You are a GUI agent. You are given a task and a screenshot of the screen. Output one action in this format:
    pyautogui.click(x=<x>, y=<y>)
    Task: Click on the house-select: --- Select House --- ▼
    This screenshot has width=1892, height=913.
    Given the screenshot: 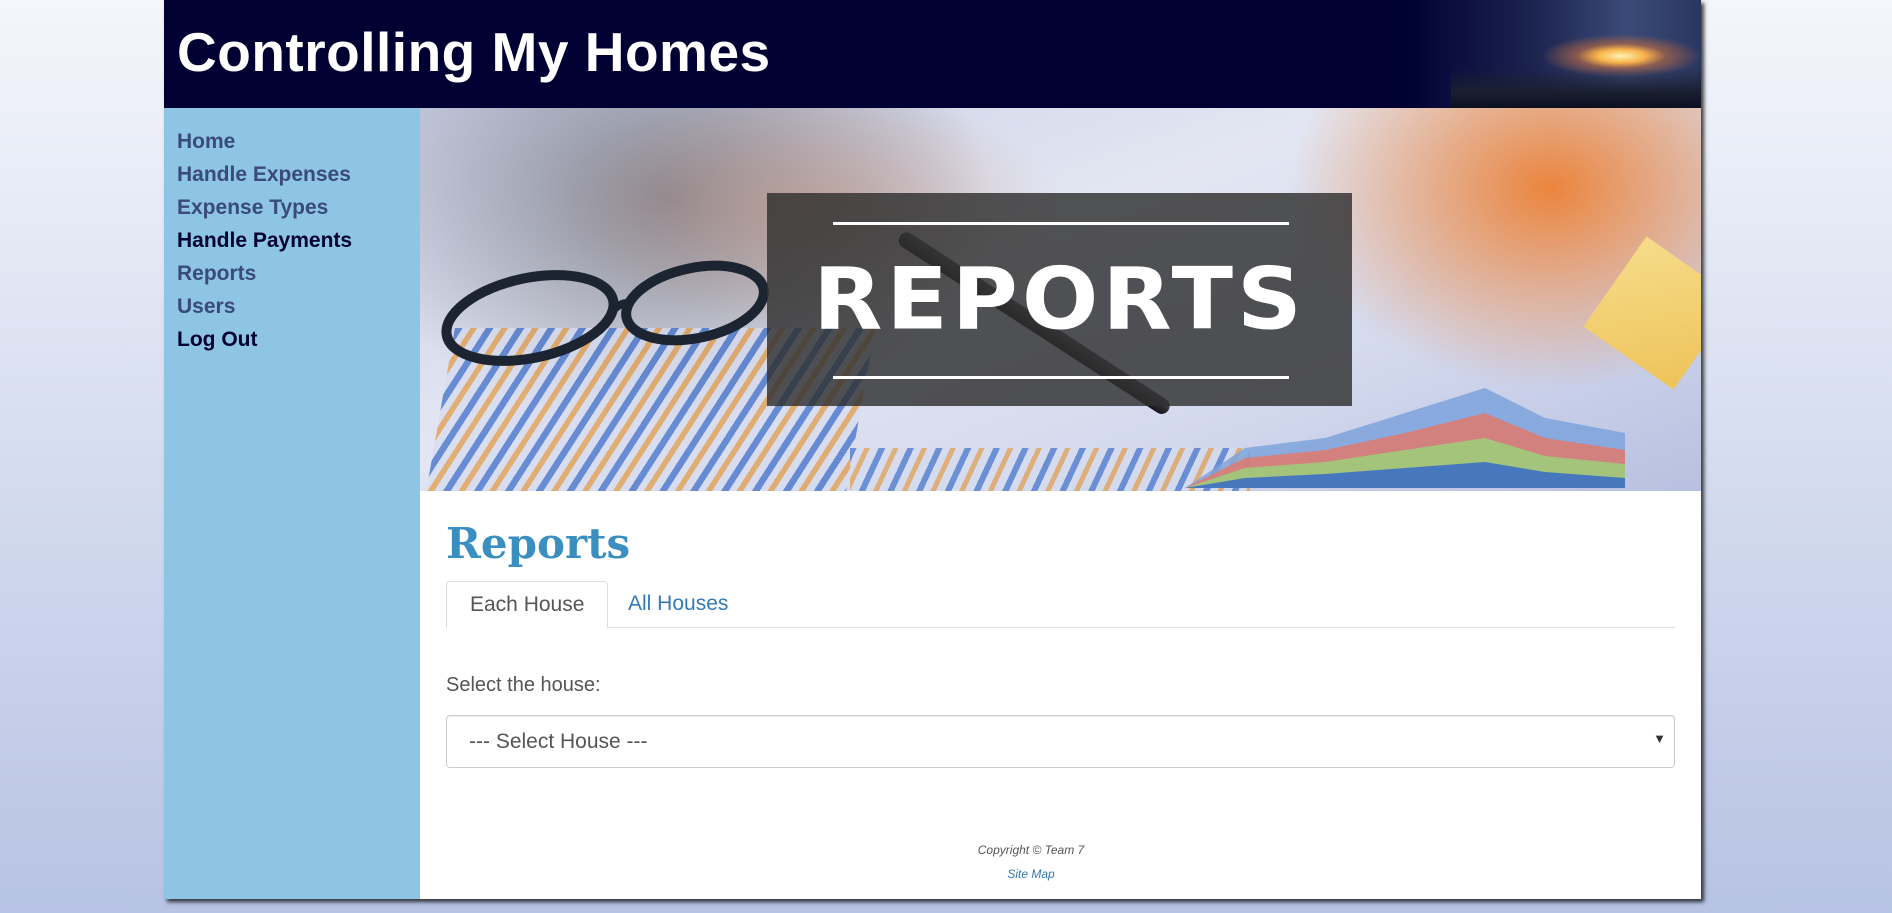 What is the action you would take?
    pyautogui.click(x=1060, y=741)
    